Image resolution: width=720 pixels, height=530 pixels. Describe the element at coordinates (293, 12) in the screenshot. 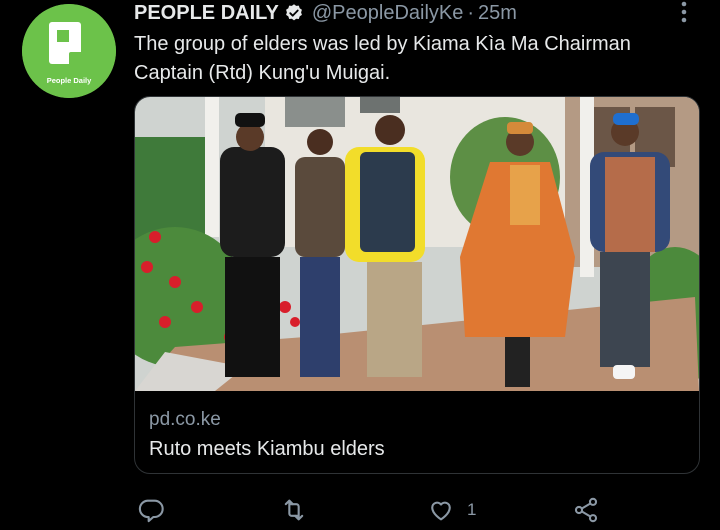

I see `verified-badge-icon` at that location.